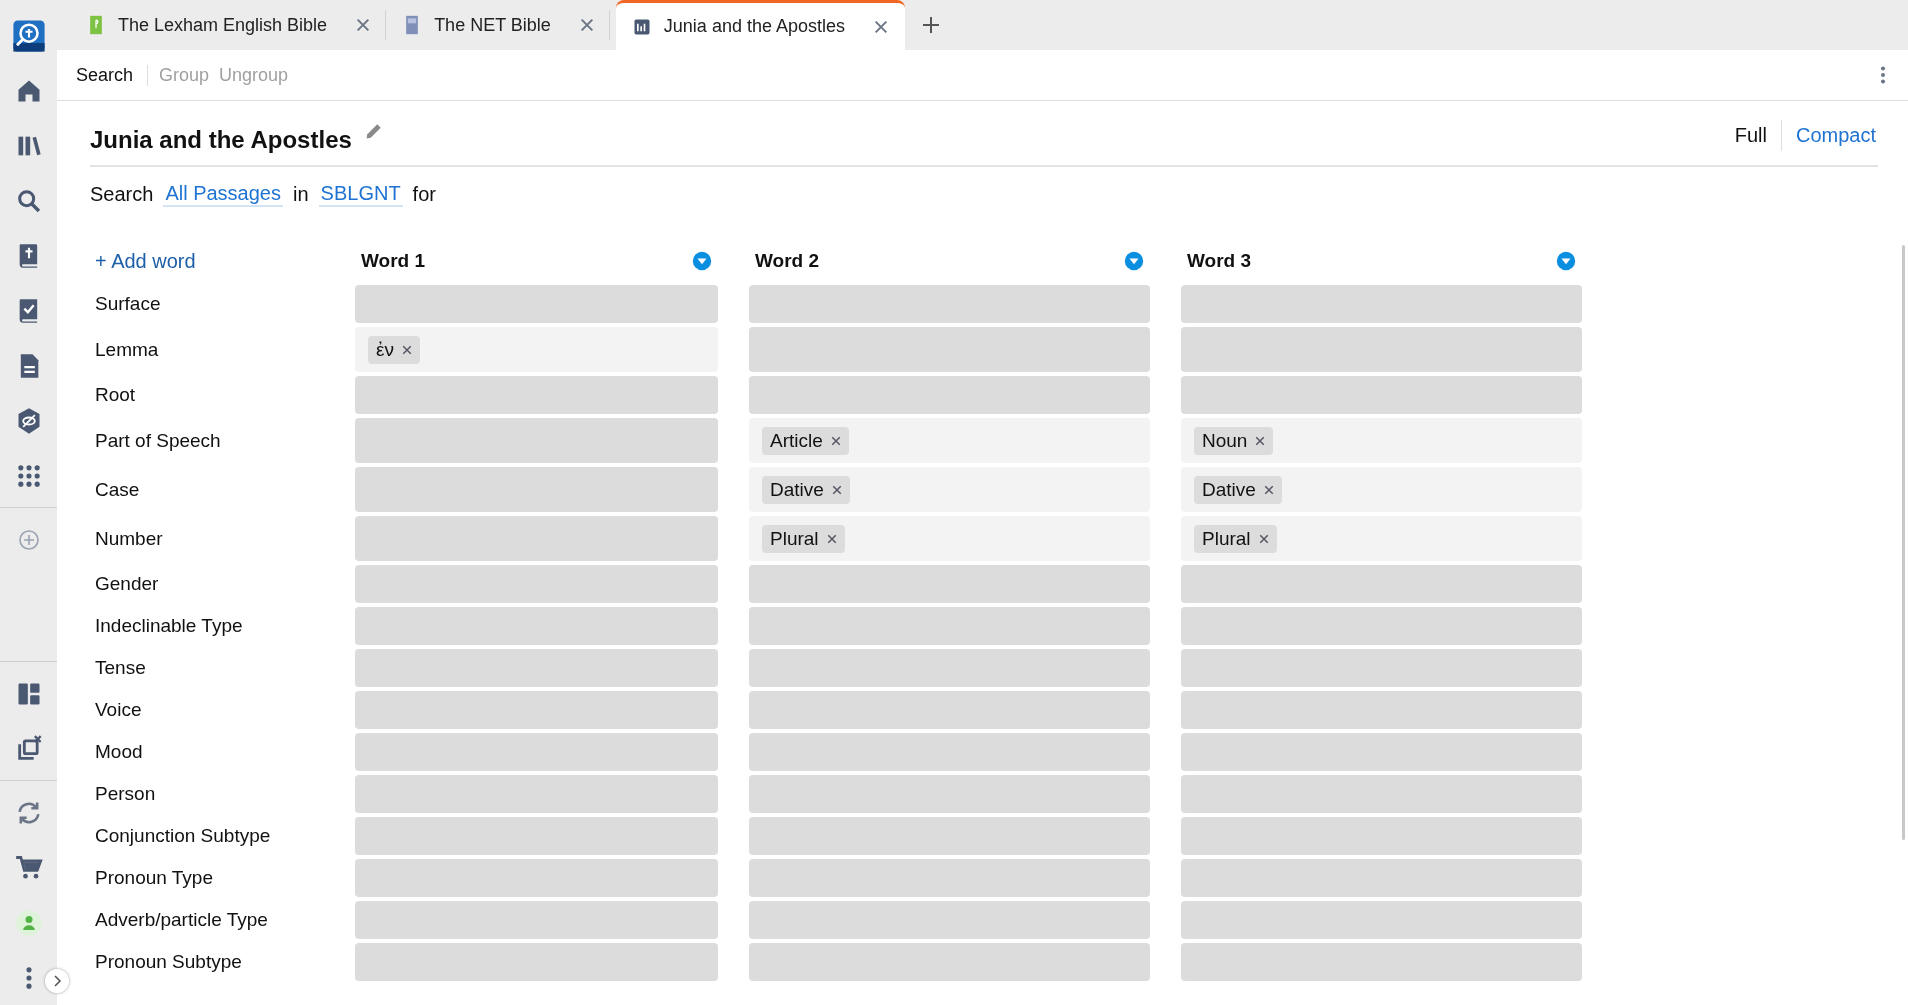 This screenshot has width=1908, height=1005. Describe the element at coordinates (1234, 440) in the screenshot. I see `value-chip: Noun` at that location.